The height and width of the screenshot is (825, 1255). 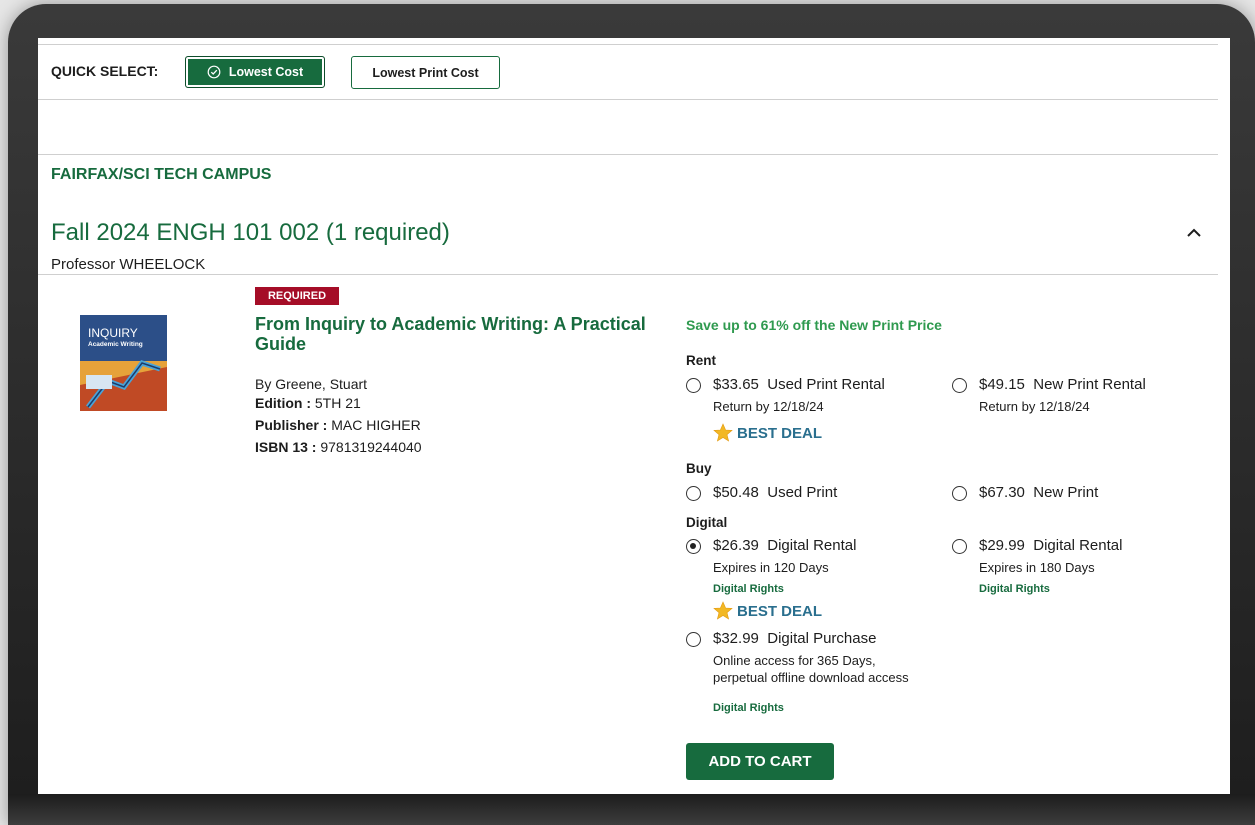 I want to click on option-price: $26.39, so click(x=736, y=545).